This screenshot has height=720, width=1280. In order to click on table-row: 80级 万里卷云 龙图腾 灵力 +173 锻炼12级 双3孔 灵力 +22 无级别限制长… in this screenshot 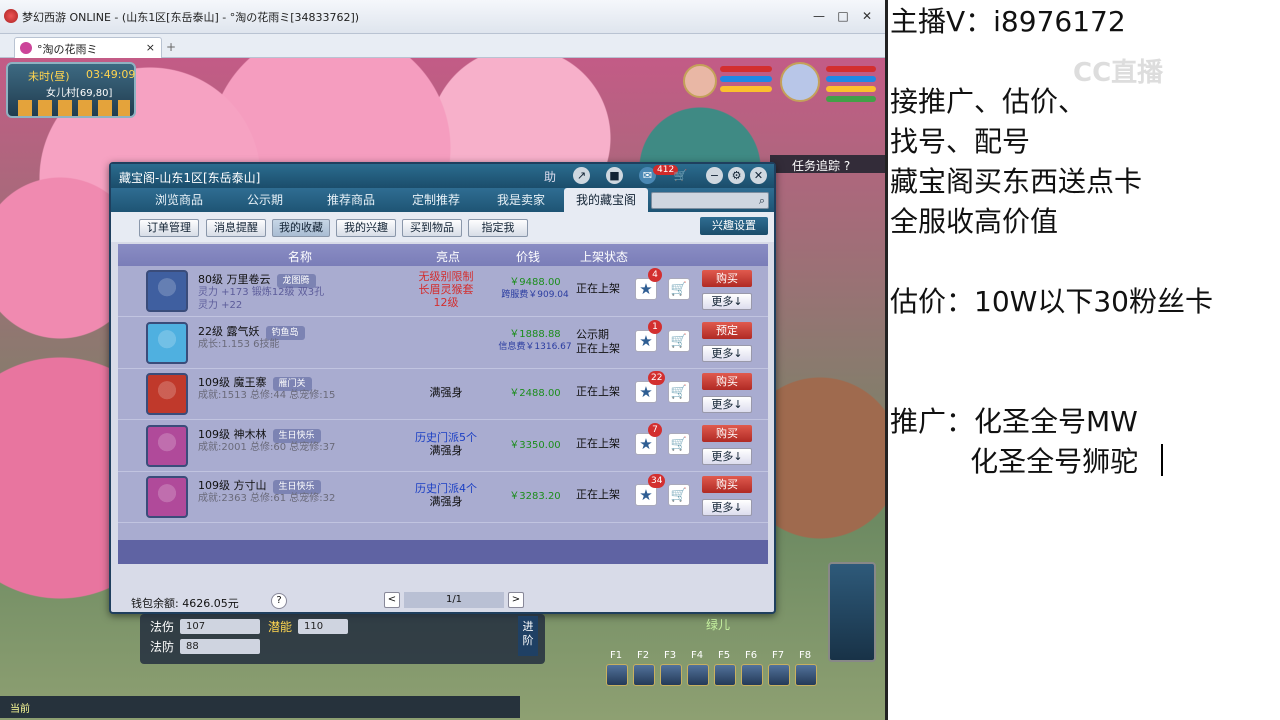, I will do `click(443, 291)`.